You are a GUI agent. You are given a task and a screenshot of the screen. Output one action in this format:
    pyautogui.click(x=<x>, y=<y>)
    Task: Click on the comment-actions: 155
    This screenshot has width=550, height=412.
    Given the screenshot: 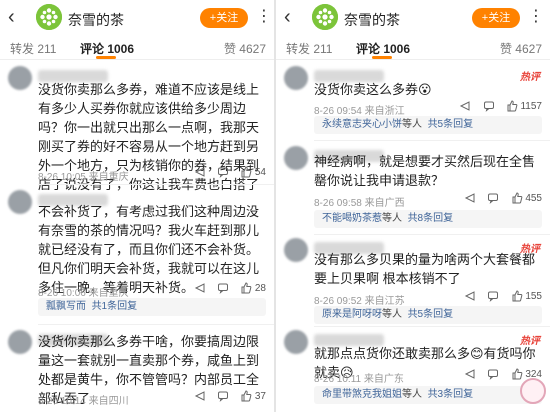 What is the action you would take?
    pyautogui.click(x=503, y=296)
    